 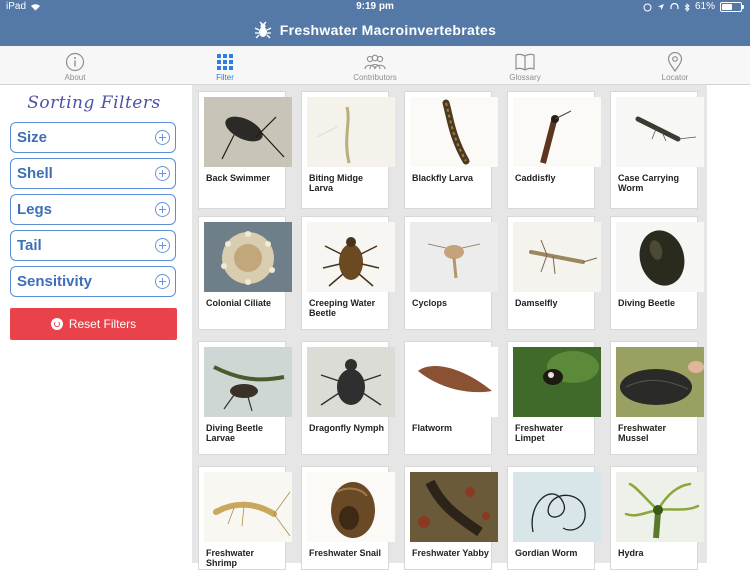 What do you see at coordinates (535, 178) in the screenshot?
I see `species-name: Caddisfly` at bounding box center [535, 178].